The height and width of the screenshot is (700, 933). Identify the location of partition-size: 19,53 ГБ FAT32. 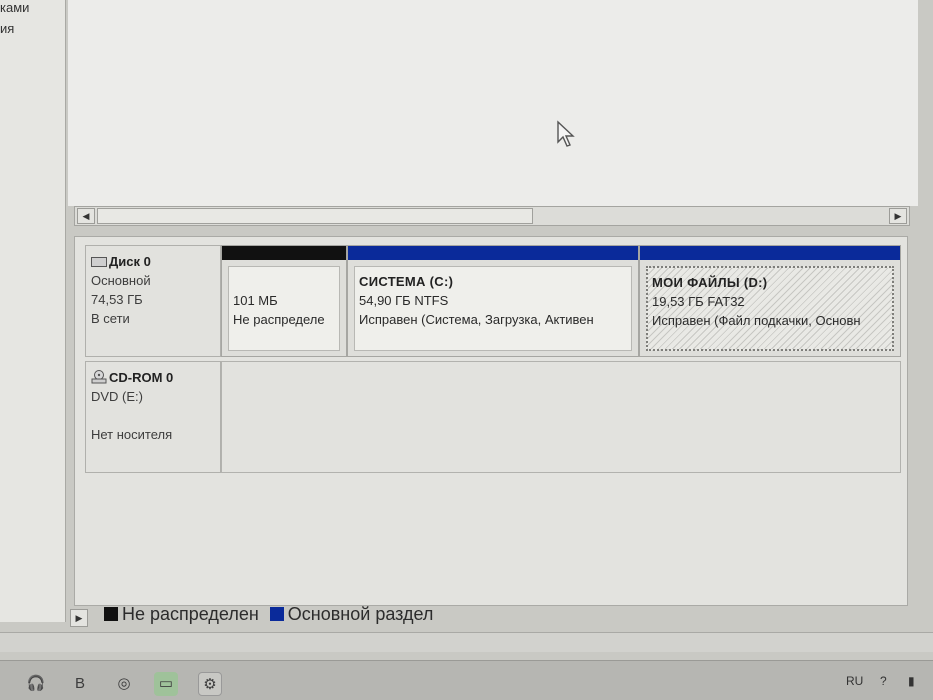
(698, 301).